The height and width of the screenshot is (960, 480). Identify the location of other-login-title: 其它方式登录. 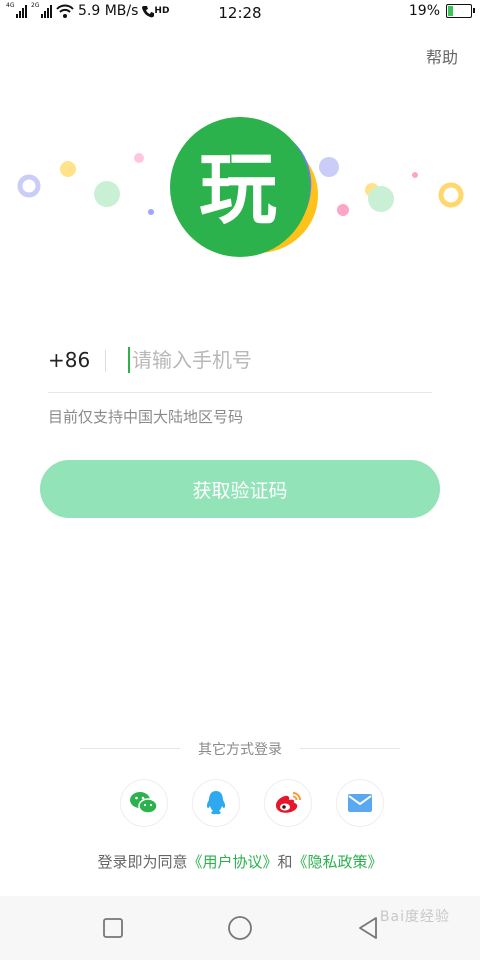
(240, 750).